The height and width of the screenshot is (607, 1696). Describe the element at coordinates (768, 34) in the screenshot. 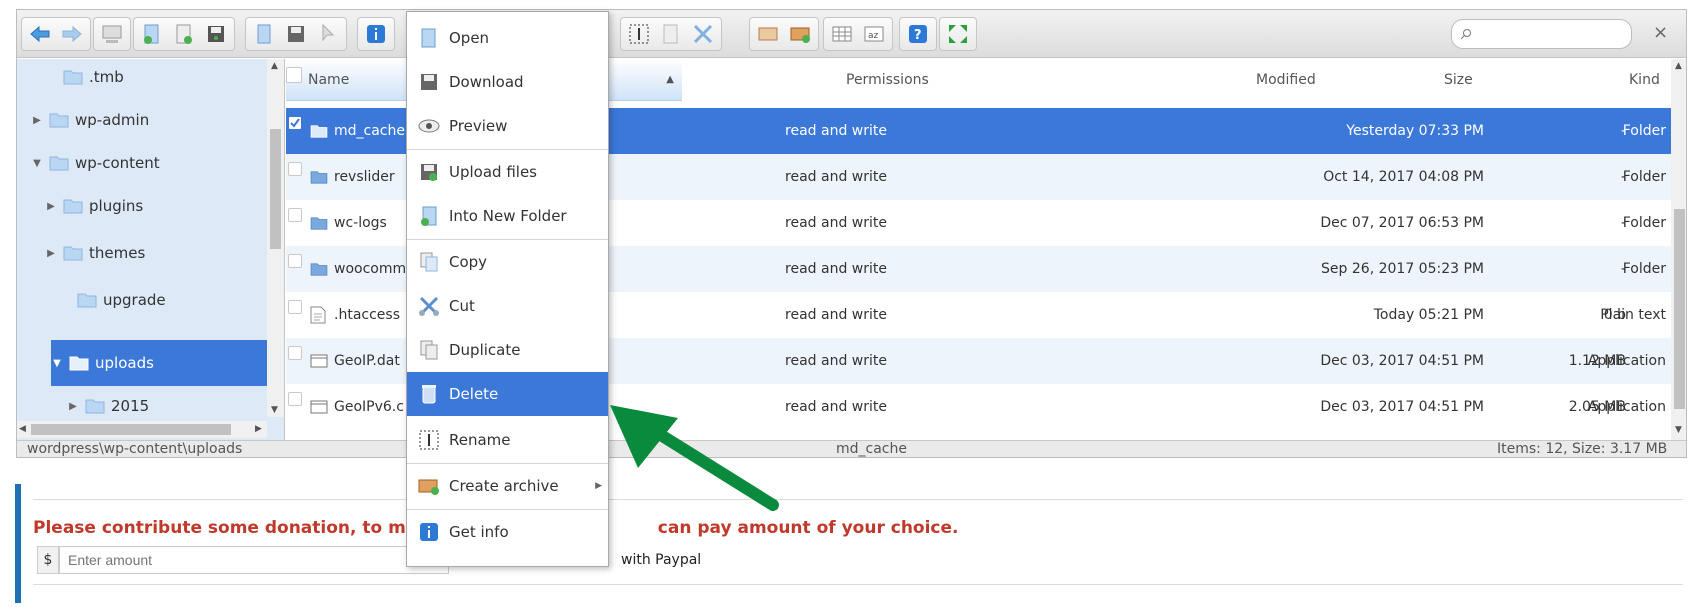

I see `extract-button` at that location.